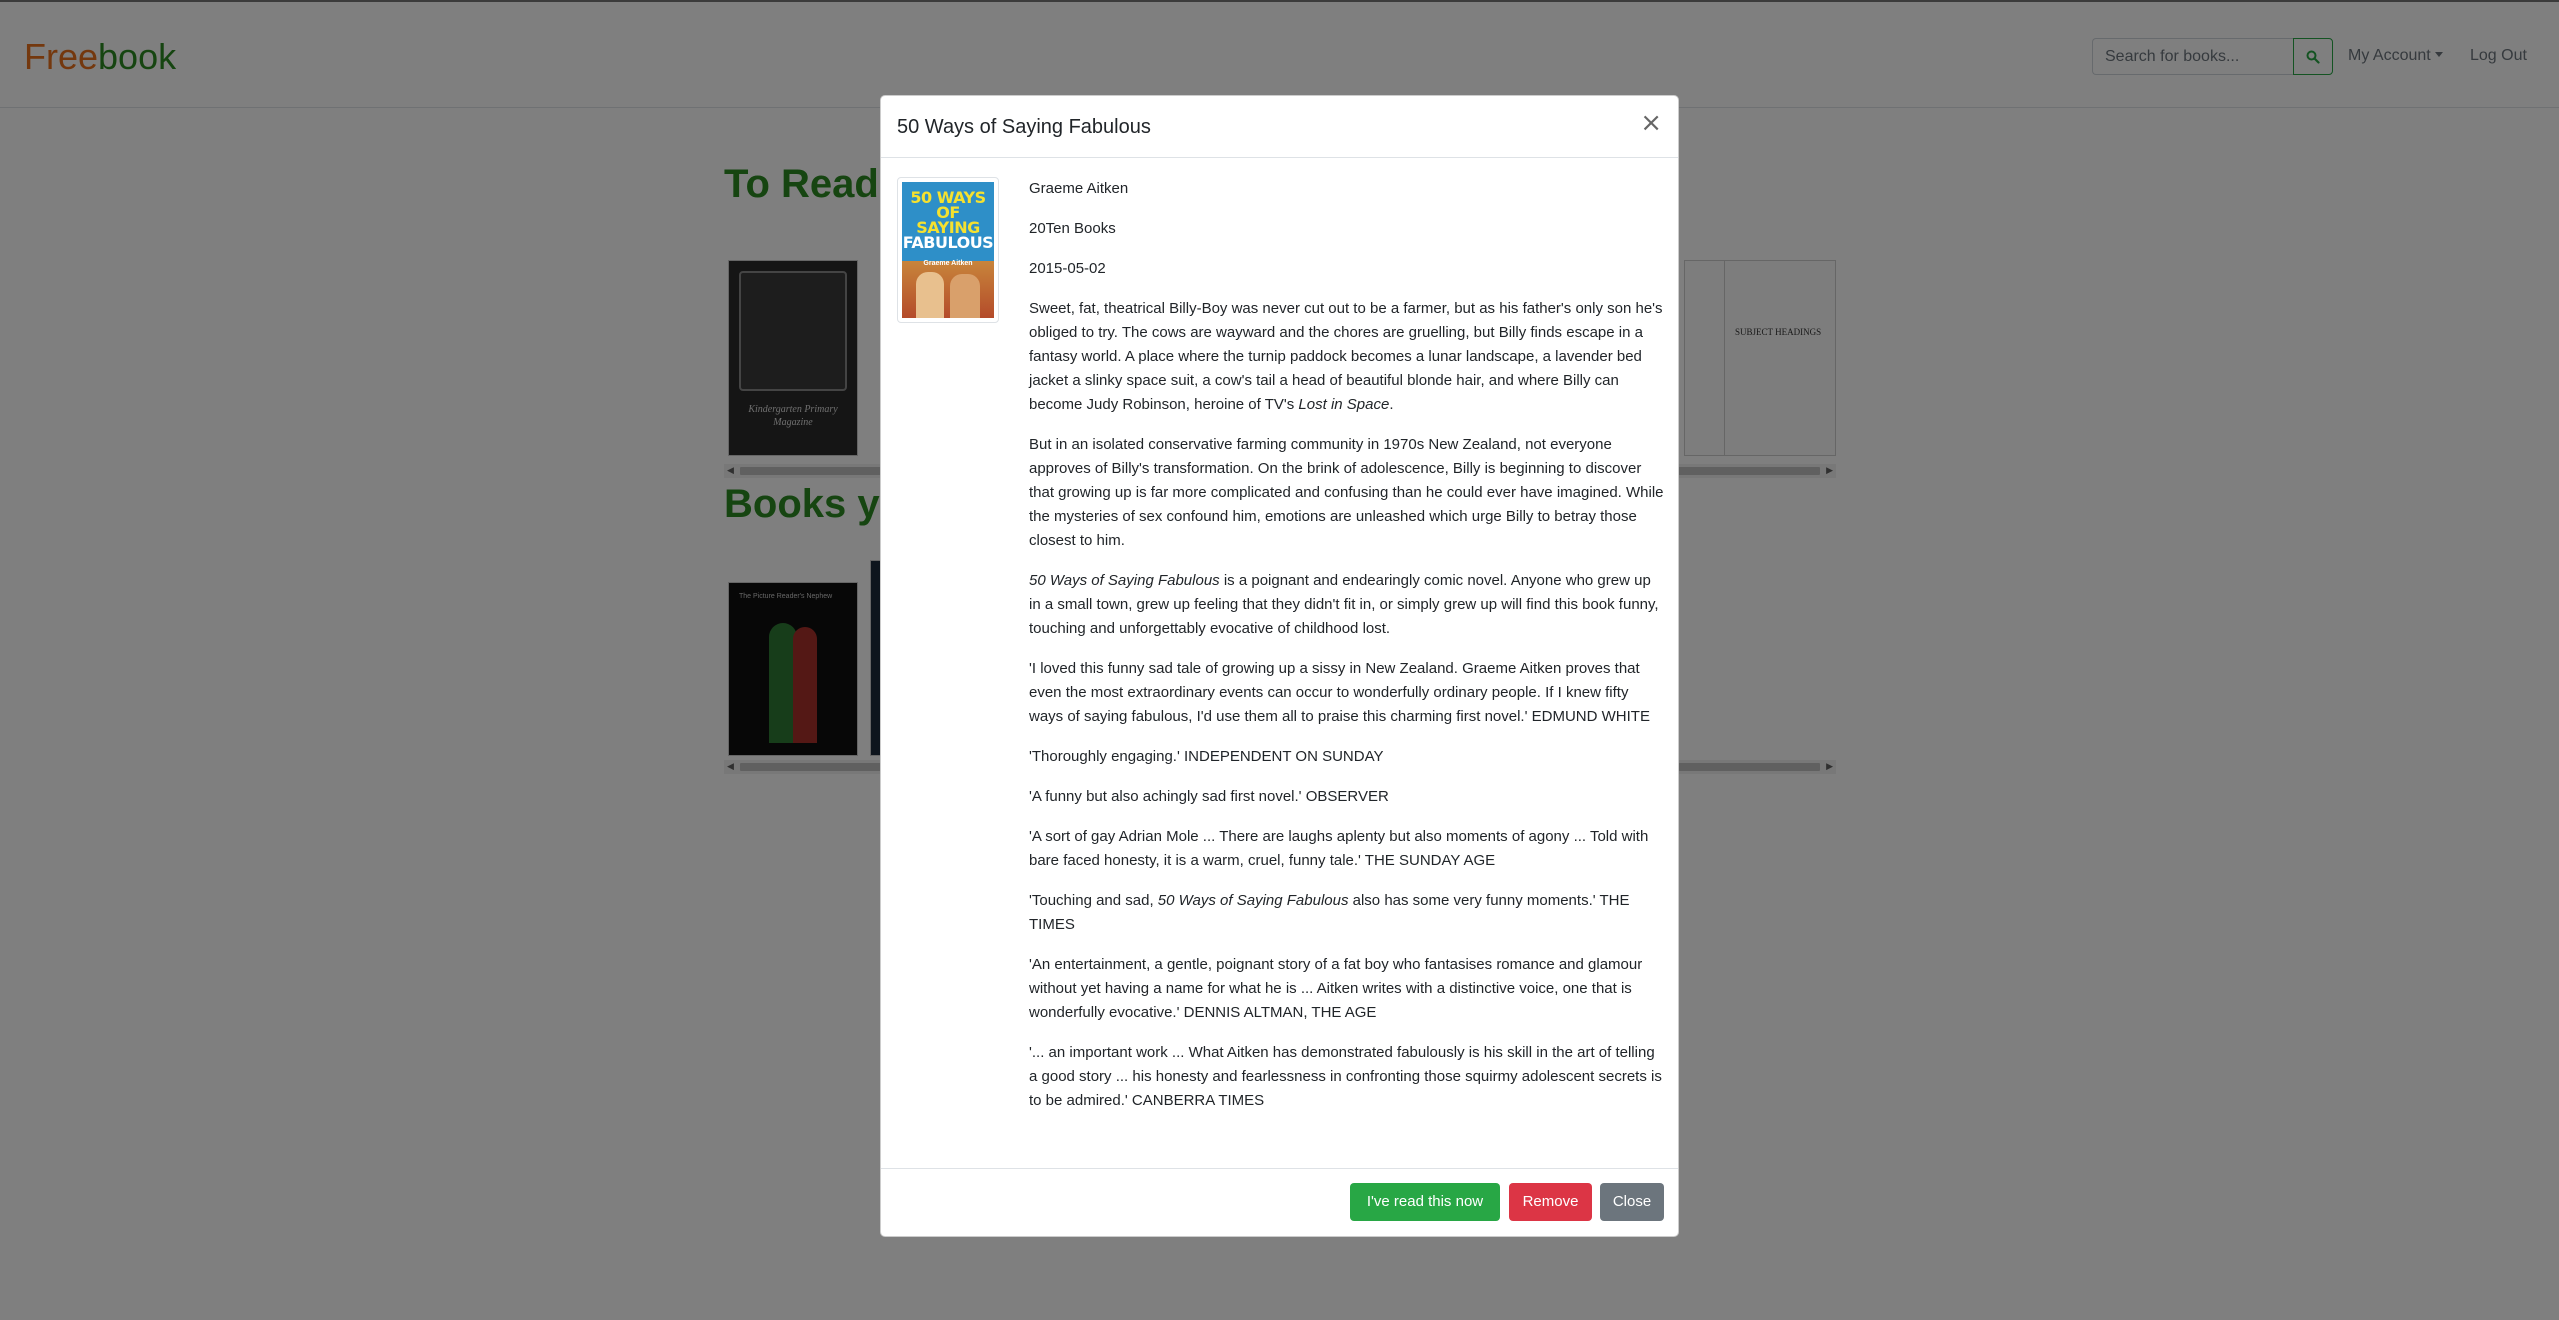  What do you see at coordinates (1279, 1202) in the screenshot?
I see `modal-footer: I've read this now Remove Close` at bounding box center [1279, 1202].